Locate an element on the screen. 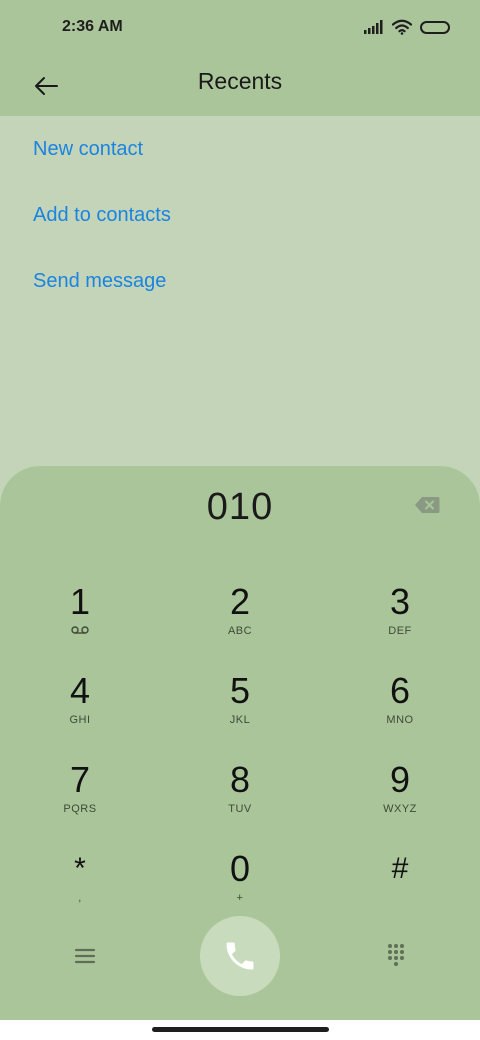 This screenshot has height=1040, width=480. voicemail-icon is located at coordinates (80, 632).